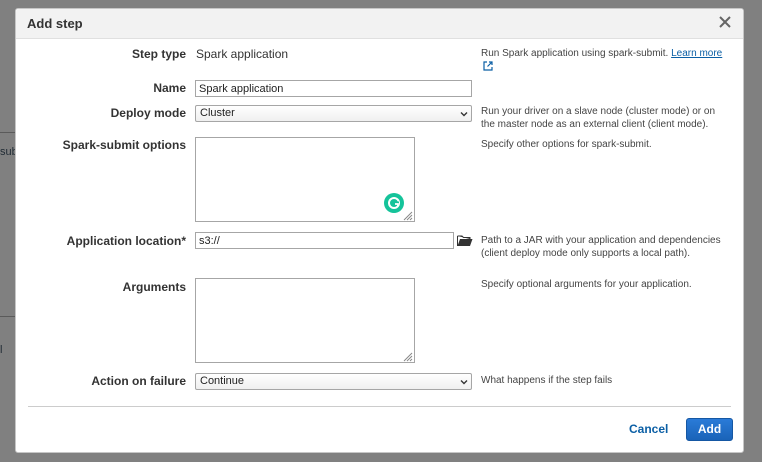 The height and width of the screenshot is (462, 762). What do you see at coordinates (55, 23) in the screenshot?
I see `dialog-title: Add step` at bounding box center [55, 23].